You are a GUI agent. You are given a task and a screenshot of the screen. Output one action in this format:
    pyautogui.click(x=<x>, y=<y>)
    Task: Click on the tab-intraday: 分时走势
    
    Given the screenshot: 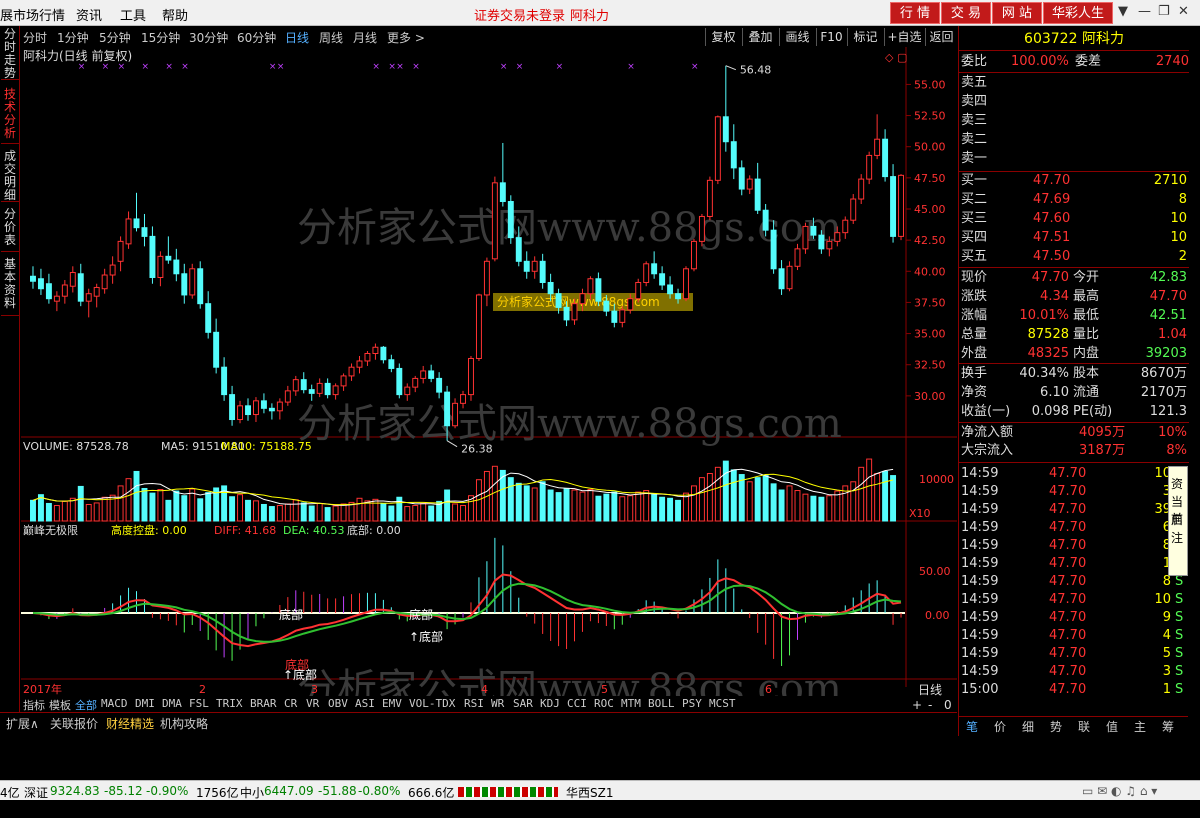 What is the action you would take?
    pyautogui.click(x=10, y=53)
    